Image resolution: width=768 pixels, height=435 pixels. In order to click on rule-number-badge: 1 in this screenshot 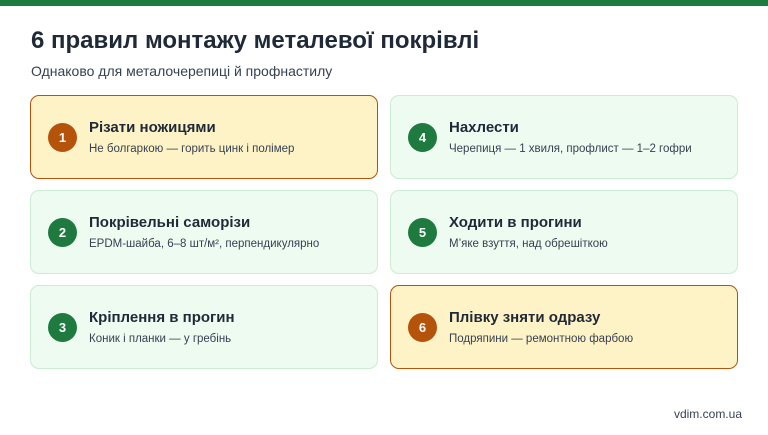, I will do `click(62, 137)`.